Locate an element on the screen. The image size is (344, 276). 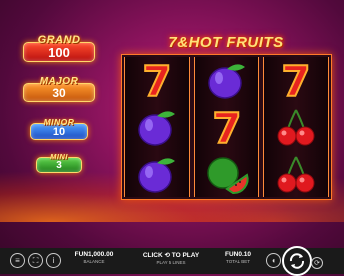
sound-icon: ◖ is located at coordinates (273, 260).